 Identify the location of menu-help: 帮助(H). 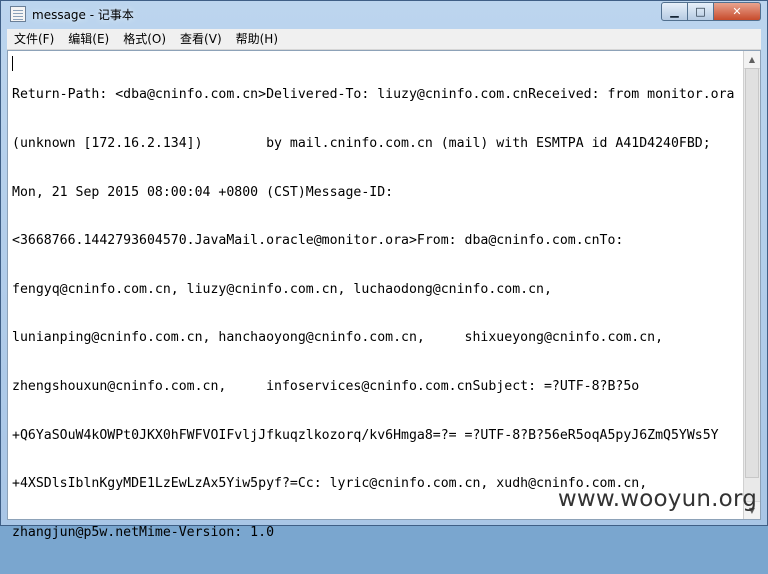
(257, 39).